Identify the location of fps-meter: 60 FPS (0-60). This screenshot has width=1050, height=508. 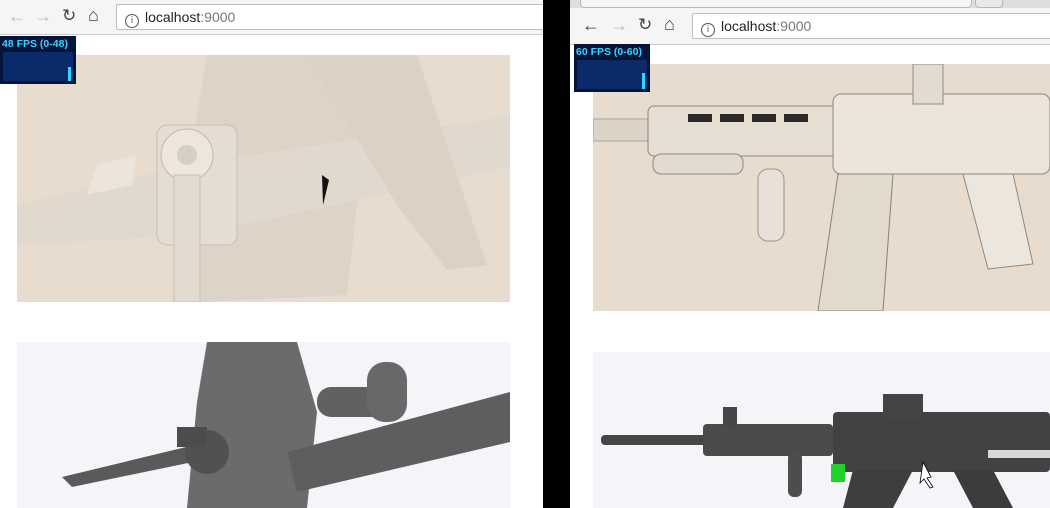
(612, 68).